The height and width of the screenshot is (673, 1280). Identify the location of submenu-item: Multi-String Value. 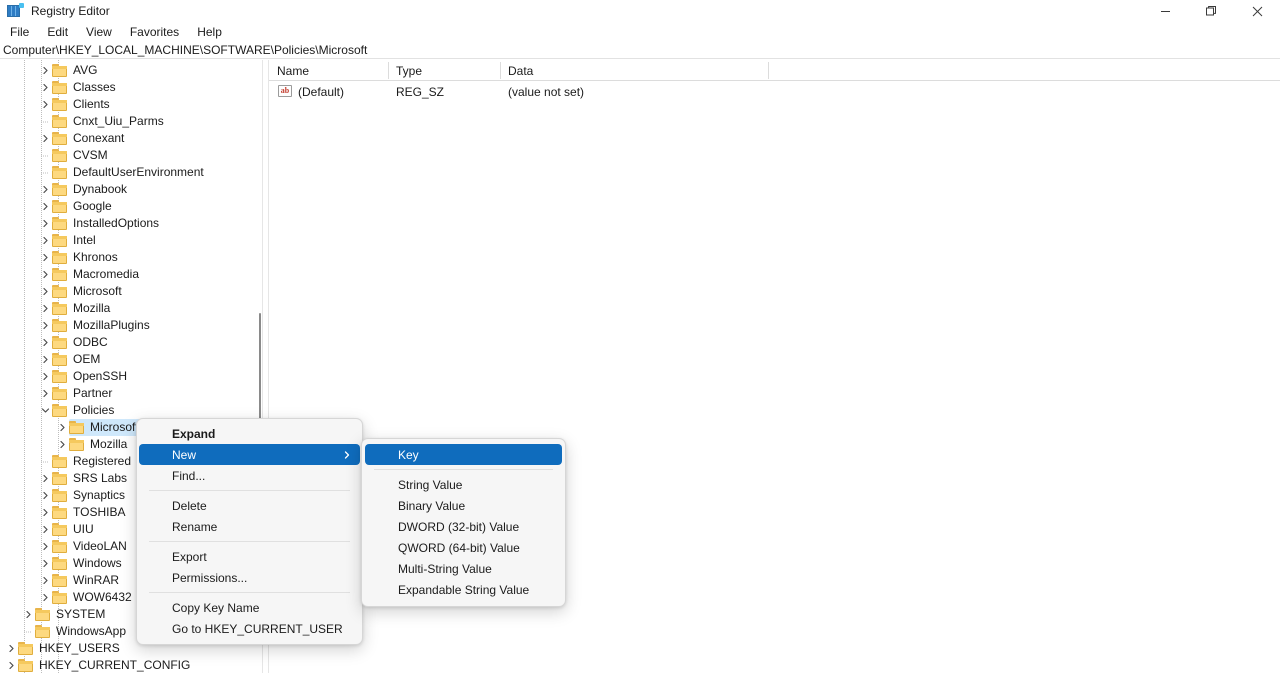
(463, 568).